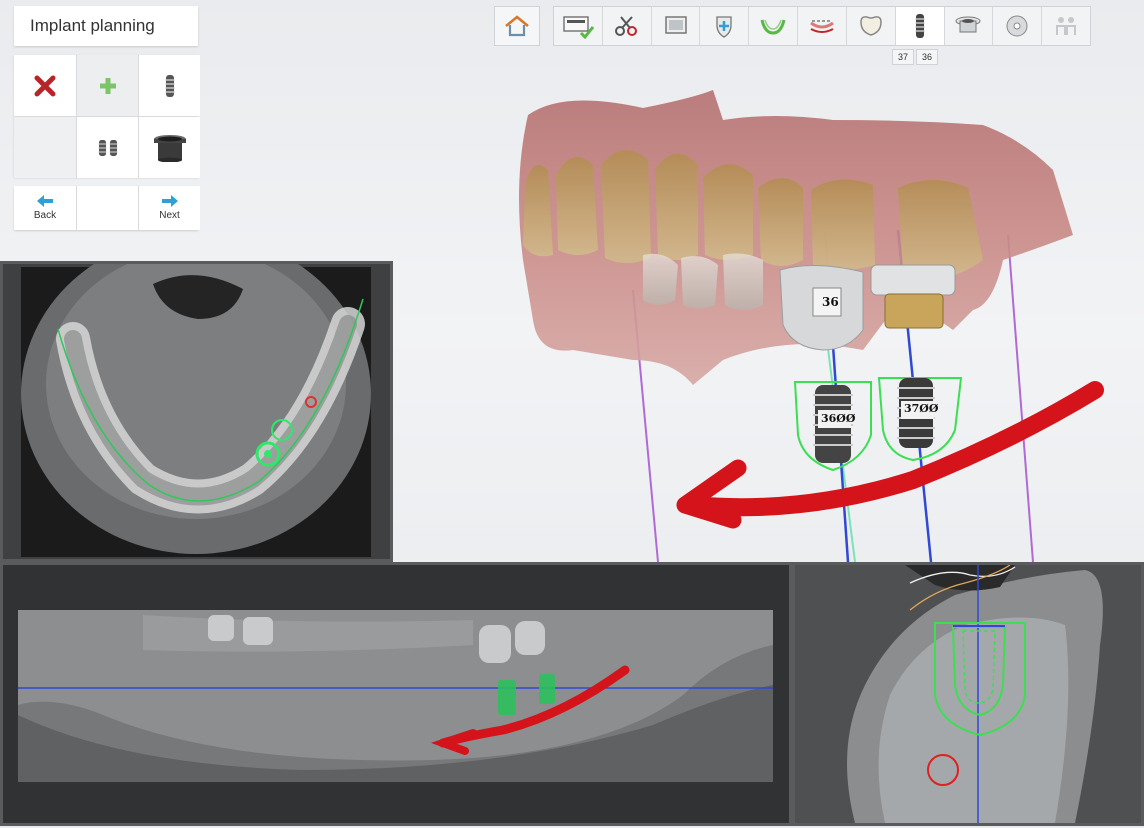 This screenshot has height=828, width=1144. I want to click on ct-image-icon, so click(675, 25).